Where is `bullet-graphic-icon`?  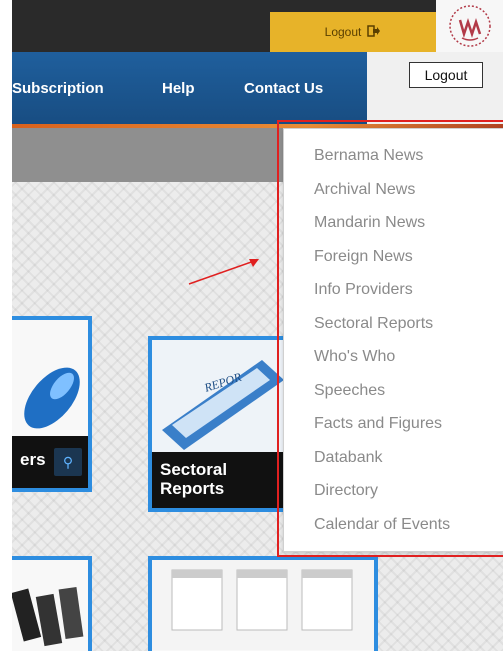
bullet-graphic-icon is located at coordinates (52, 398).